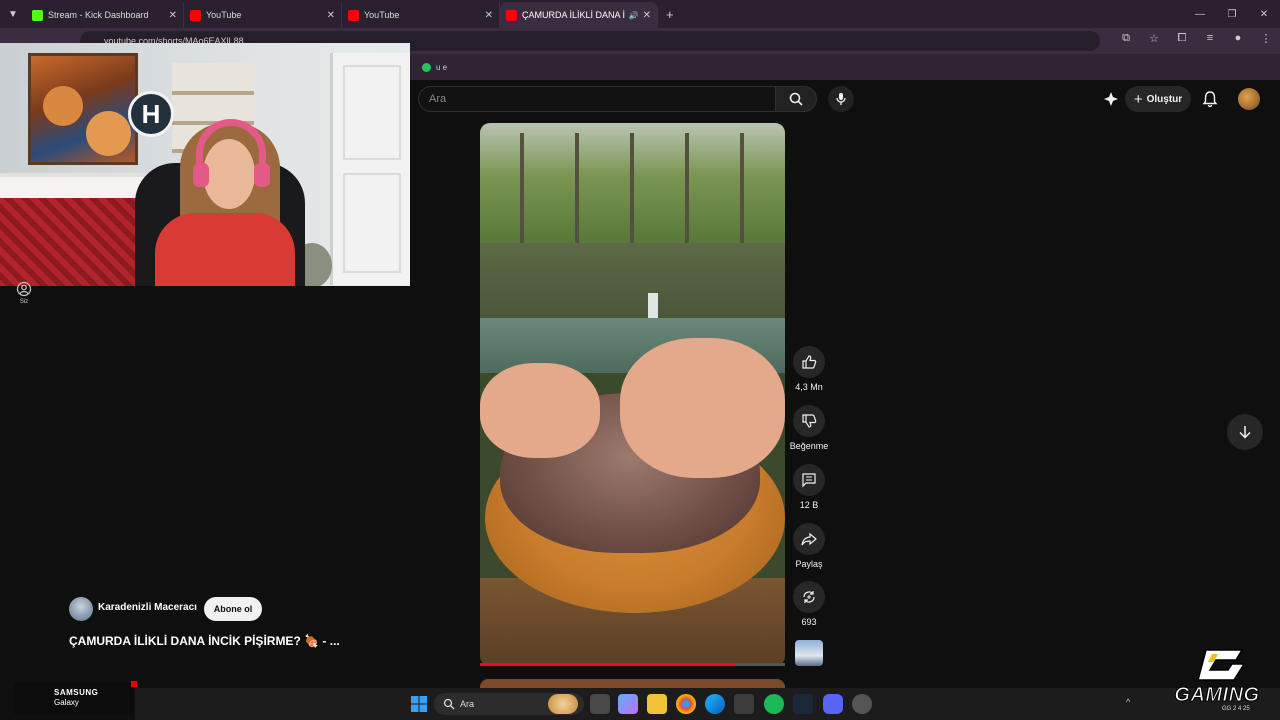  I want to click on tab-kick-dashboard: Stream - Kick Dashboard ✕, so click(105, 15).